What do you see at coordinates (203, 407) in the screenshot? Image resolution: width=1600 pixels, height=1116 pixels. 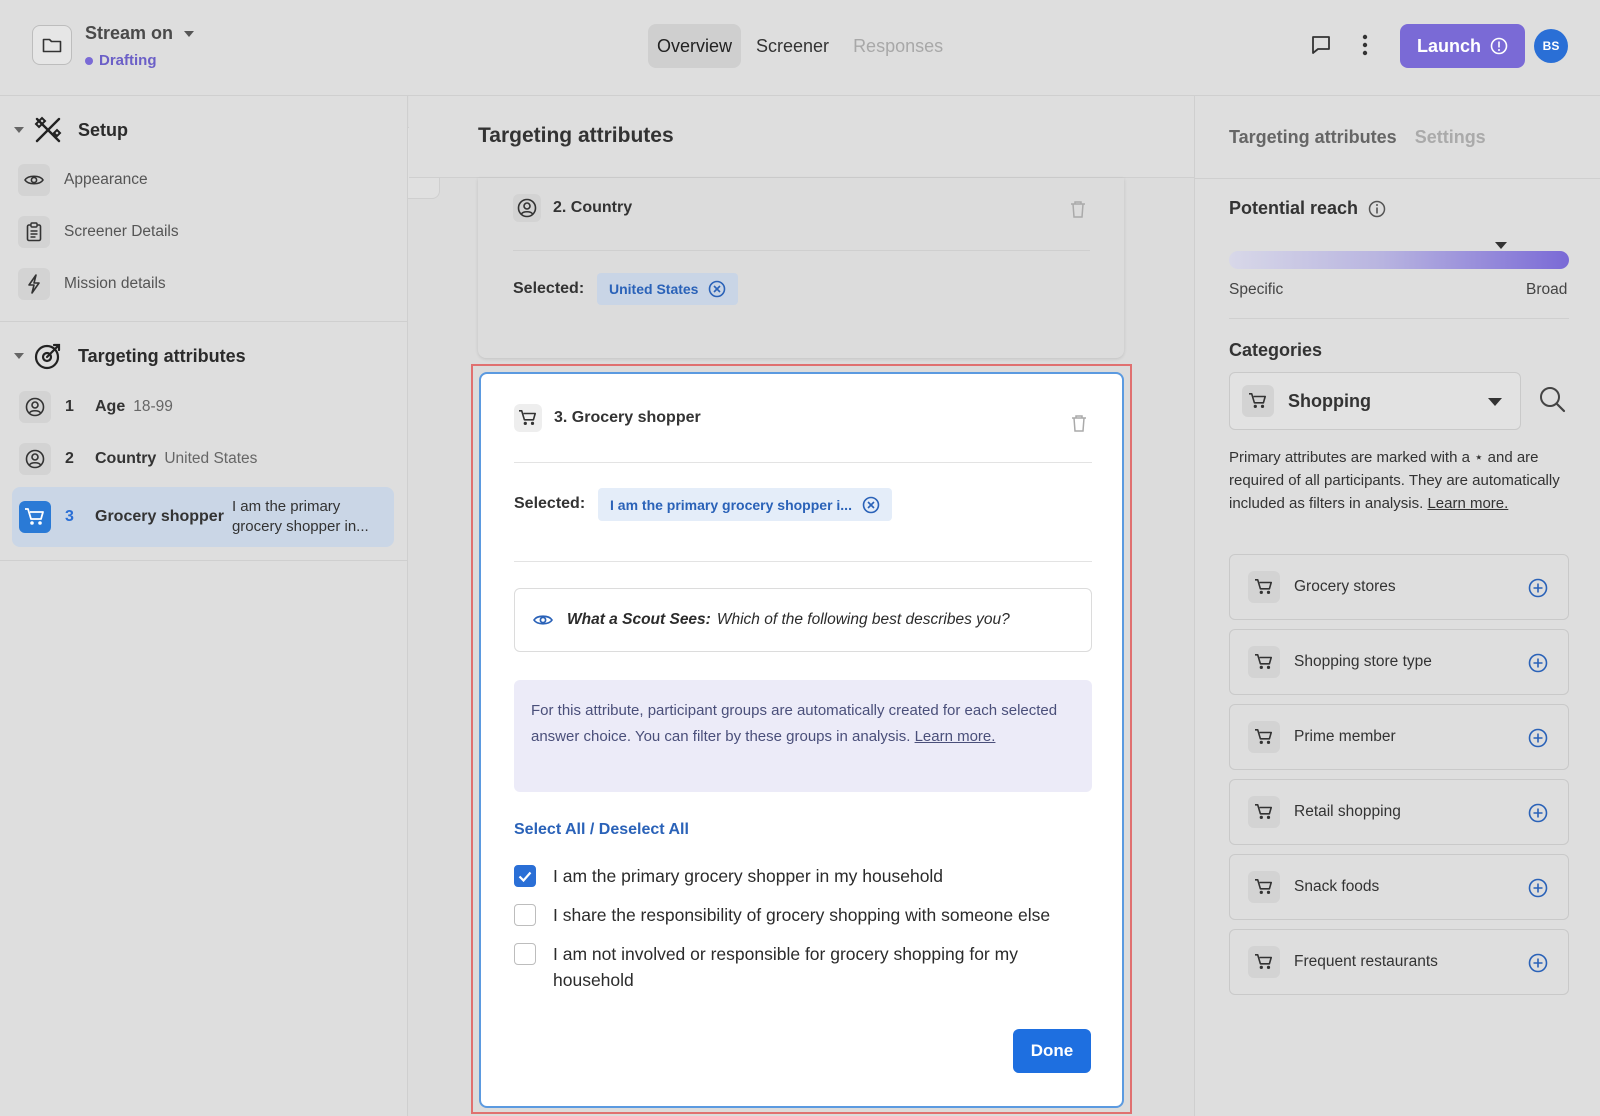 I see `sidebar-item-age: 1 Age 18-99` at bounding box center [203, 407].